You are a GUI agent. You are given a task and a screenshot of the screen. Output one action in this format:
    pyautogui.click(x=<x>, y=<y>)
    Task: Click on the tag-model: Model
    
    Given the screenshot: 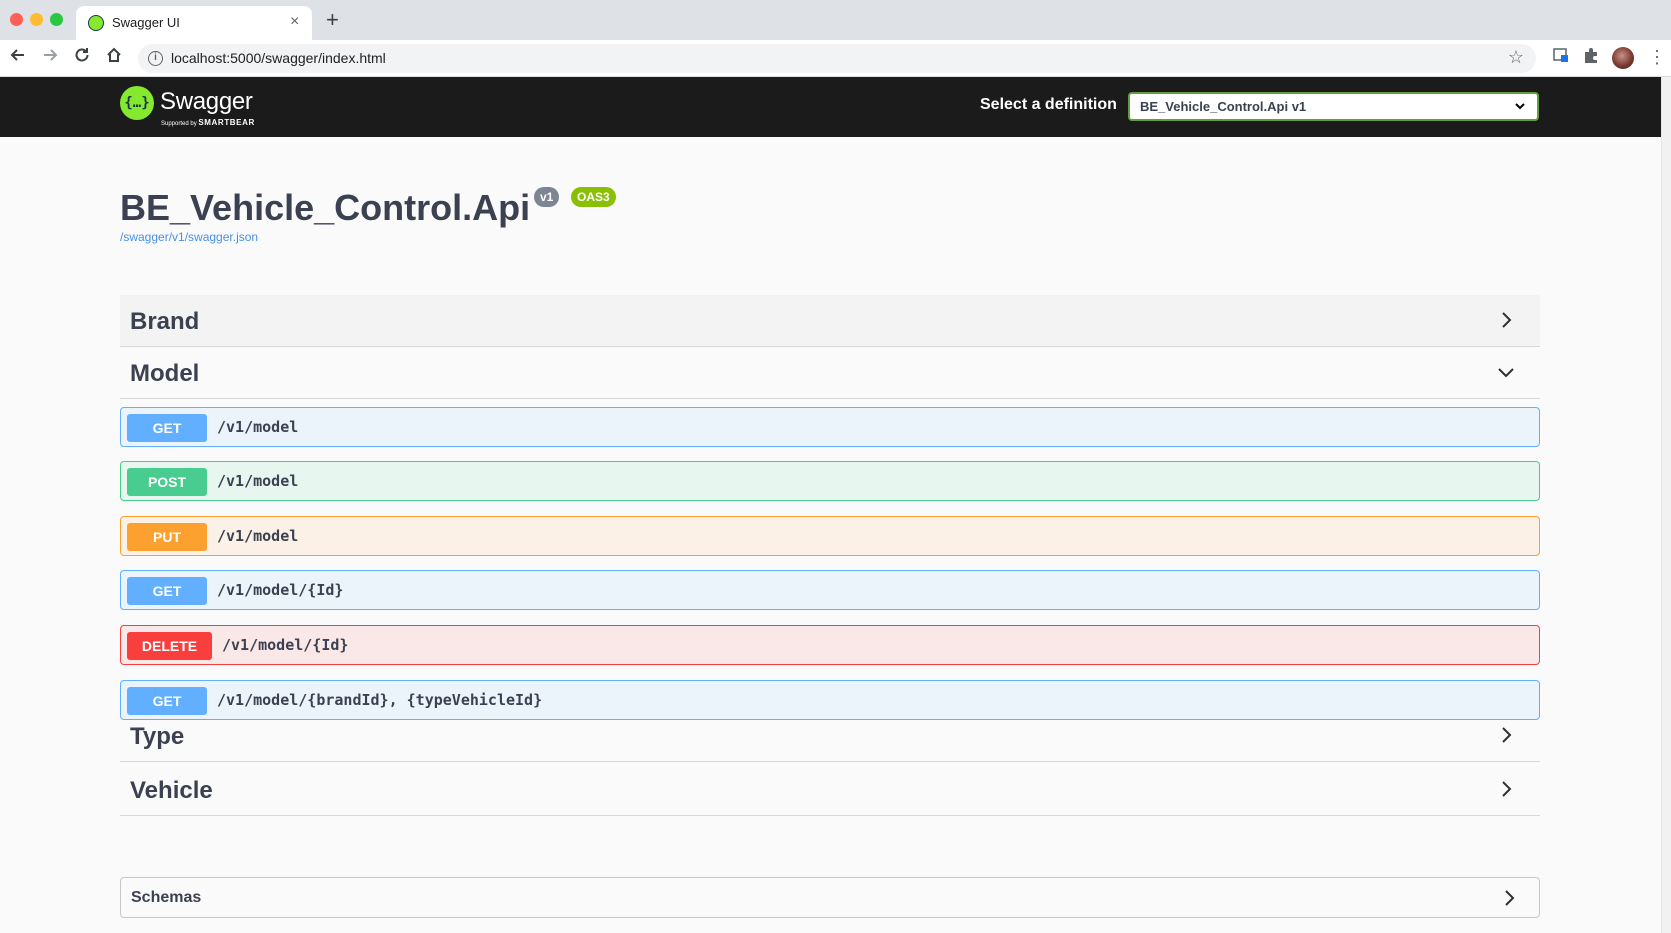 What is the action you would take?
    pyautogui.click(x=830, y=373)
    